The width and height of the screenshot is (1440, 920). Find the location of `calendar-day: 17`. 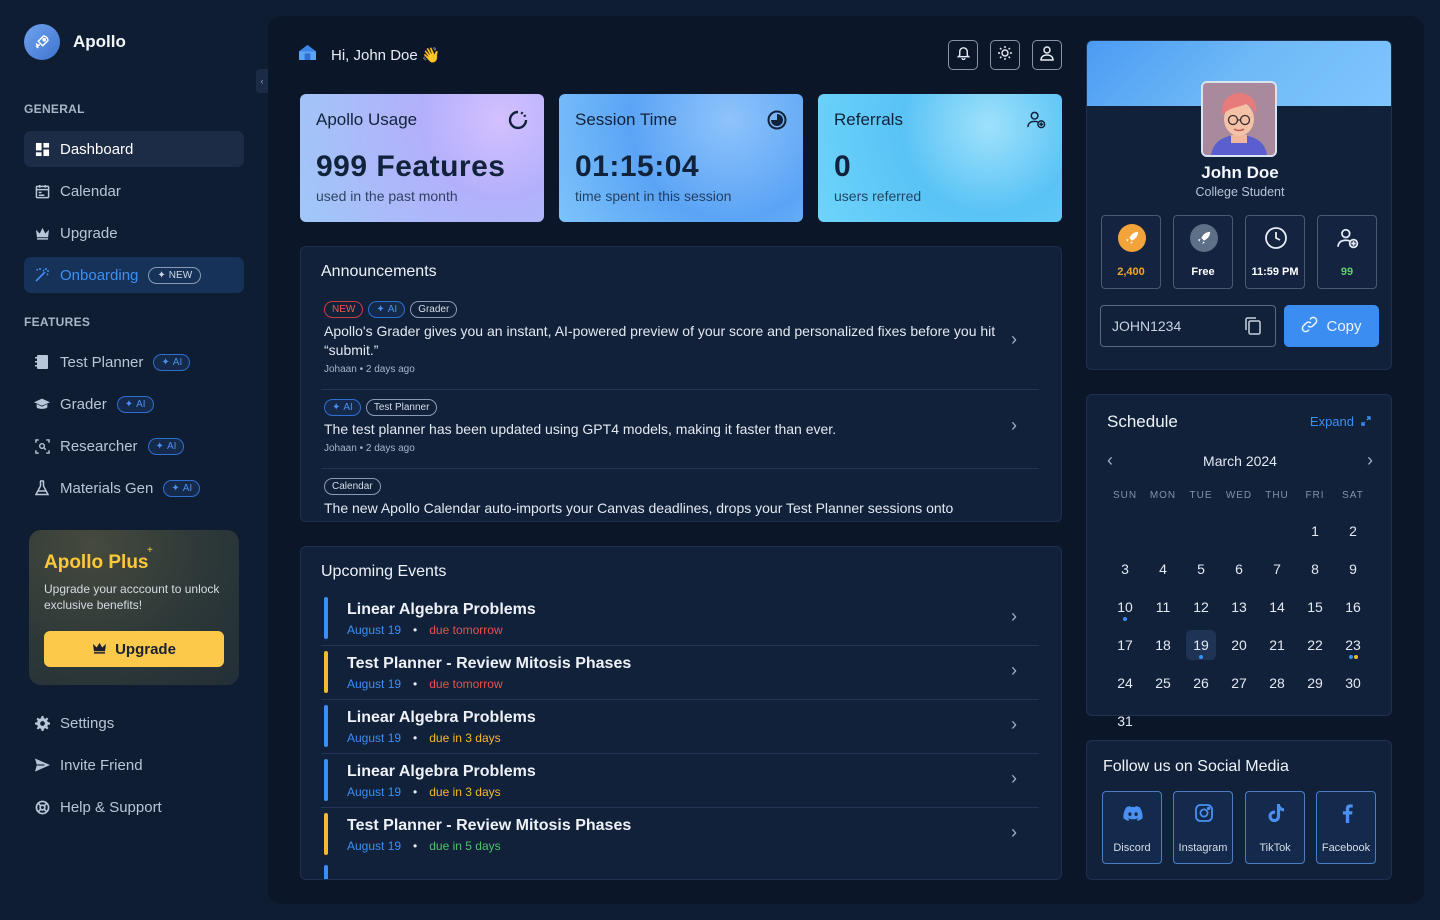

calendar-day: 17 is located at coordinates (1125, 645).